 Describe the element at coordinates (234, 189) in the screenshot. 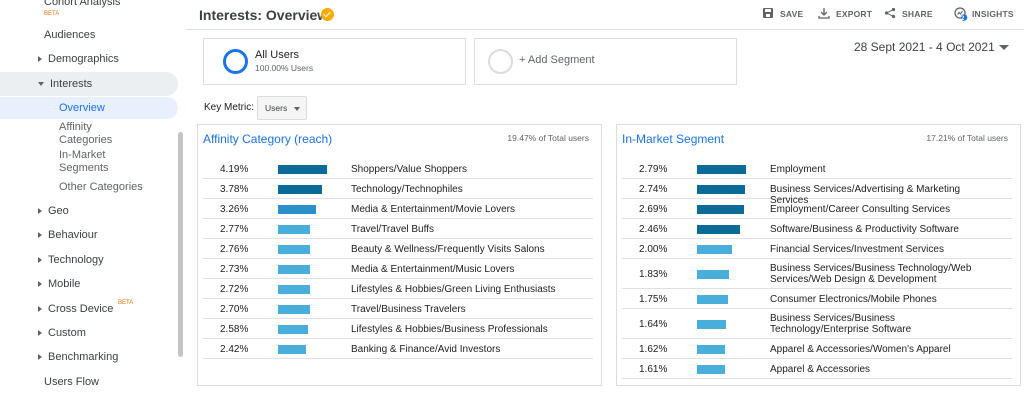

I see `row-percentage: 3.78%` at that location.